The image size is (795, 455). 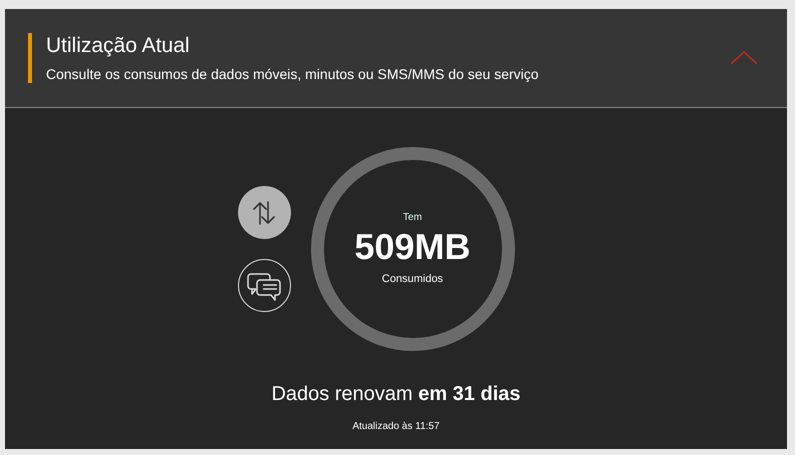 I want to click on updated-time: Atualizado às 11:57, so click(x=396, y=427).